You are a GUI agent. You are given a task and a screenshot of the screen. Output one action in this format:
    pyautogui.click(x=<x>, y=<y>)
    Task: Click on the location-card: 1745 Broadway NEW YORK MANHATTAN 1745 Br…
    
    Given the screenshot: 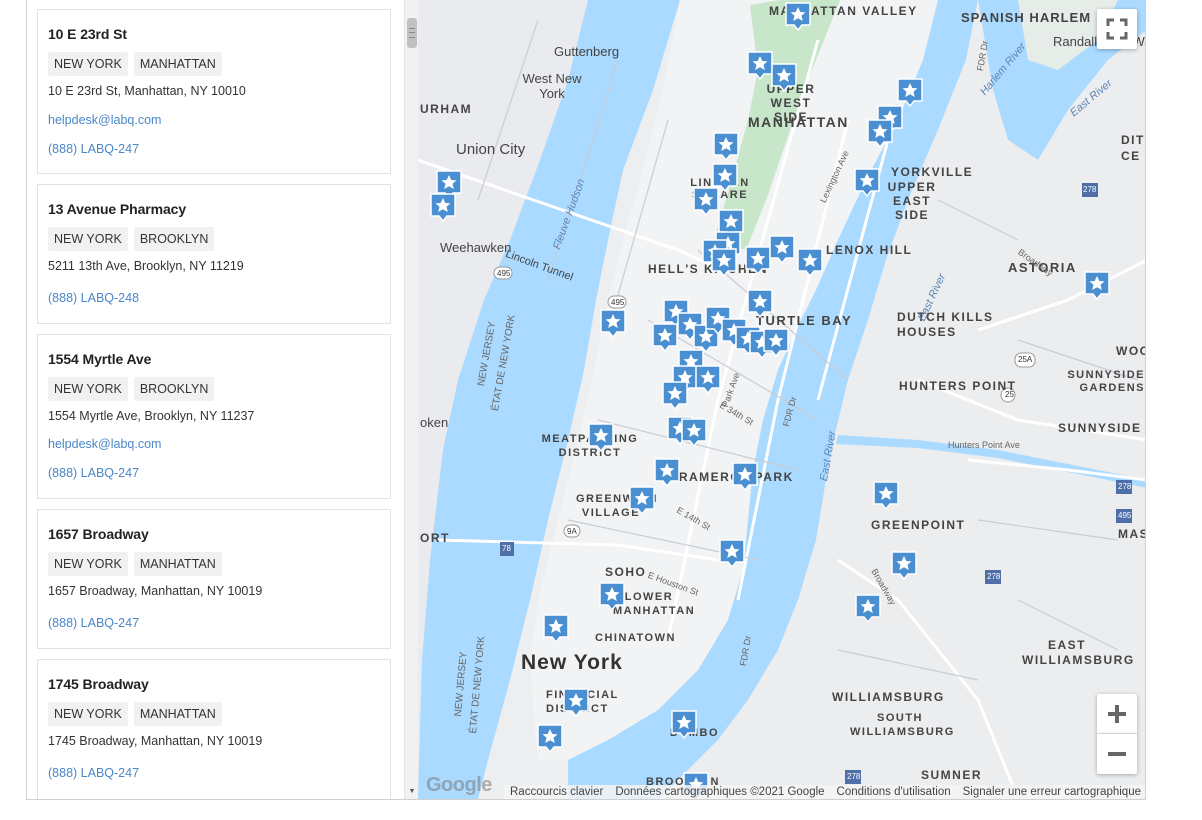 What is the action you would take?
    pyautogui.click(x=214, y=729)
    